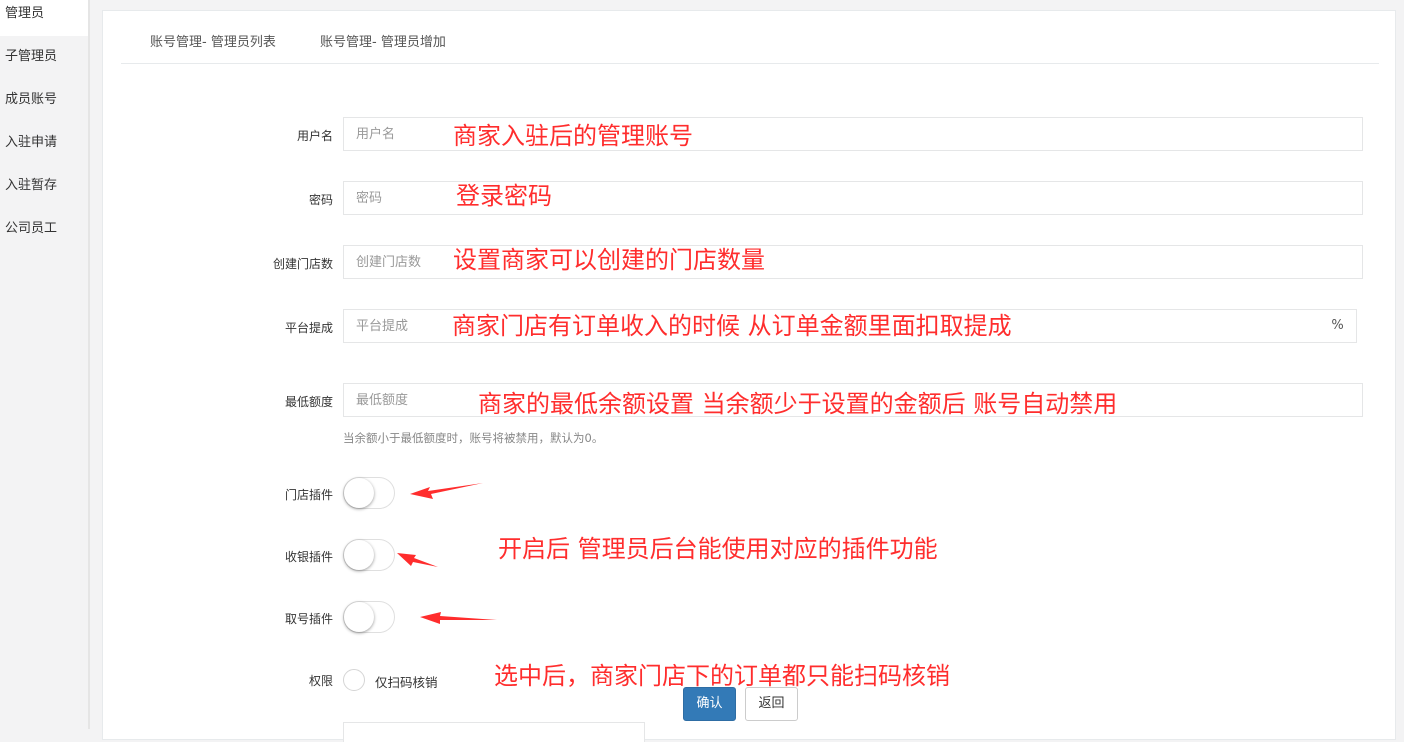  What do you see at coordinates (308, 619) in the screenshot?
I see `queue-plugin-label: 取号插件` at bounding box center [308, 619].